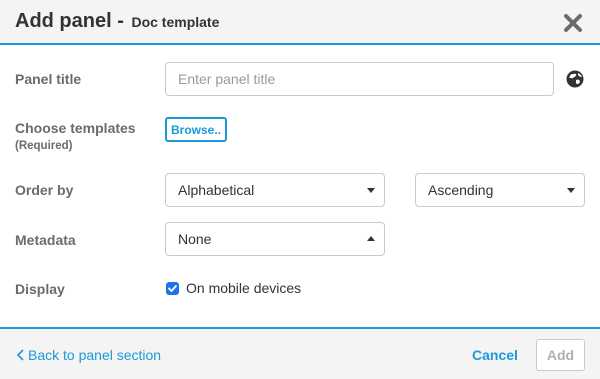  What do you see at coordinates (500, 190) in the screenshot?
I see `order-direction-select: Ascending` at bounding box center [500, 190].